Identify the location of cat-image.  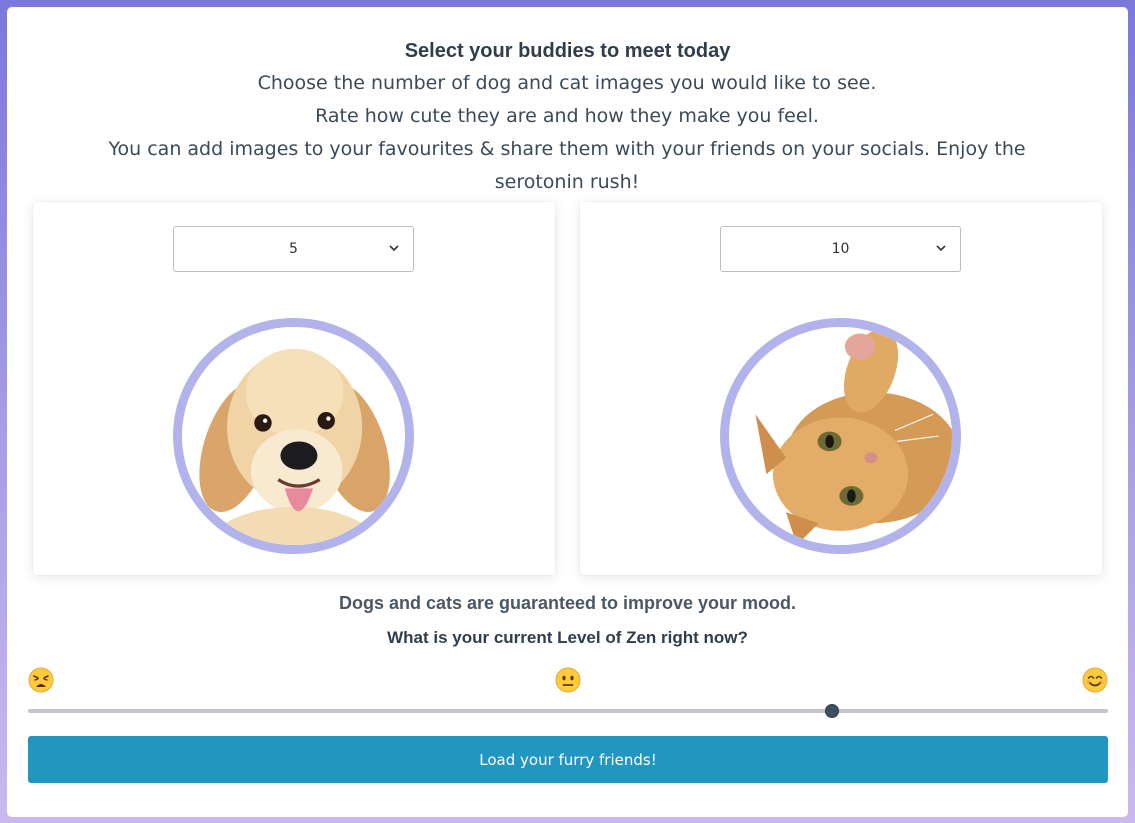
(840, 436).